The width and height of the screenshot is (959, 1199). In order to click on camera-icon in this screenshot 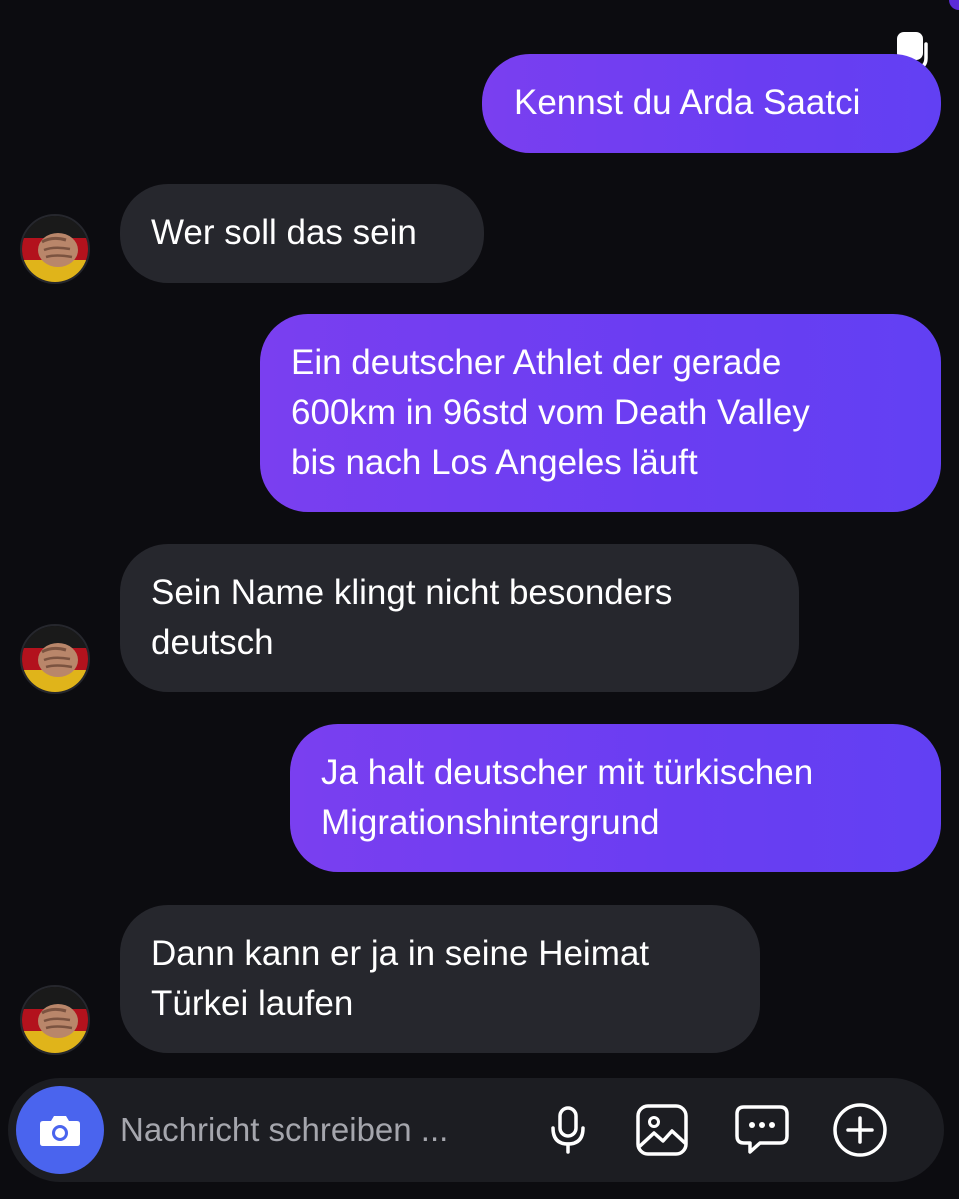, I will do `click(60, 1131)`.